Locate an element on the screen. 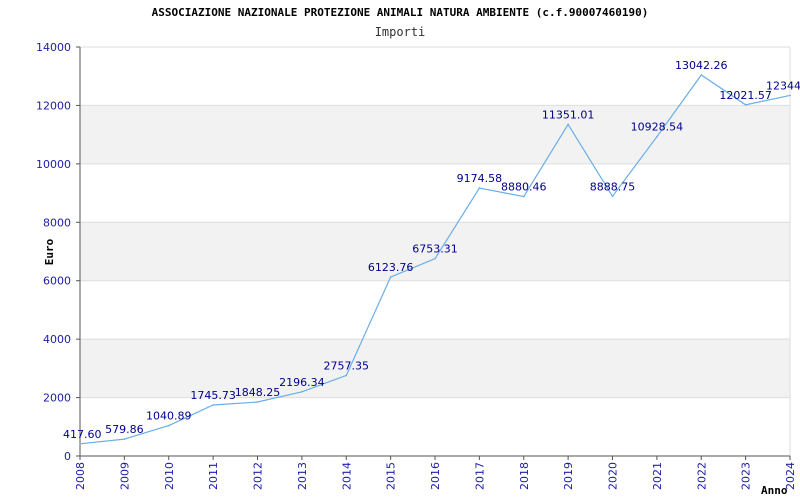 The height and width of the screenshot is (500, 800). x-tick-label: 2023 is located at coordinates (746, 476).